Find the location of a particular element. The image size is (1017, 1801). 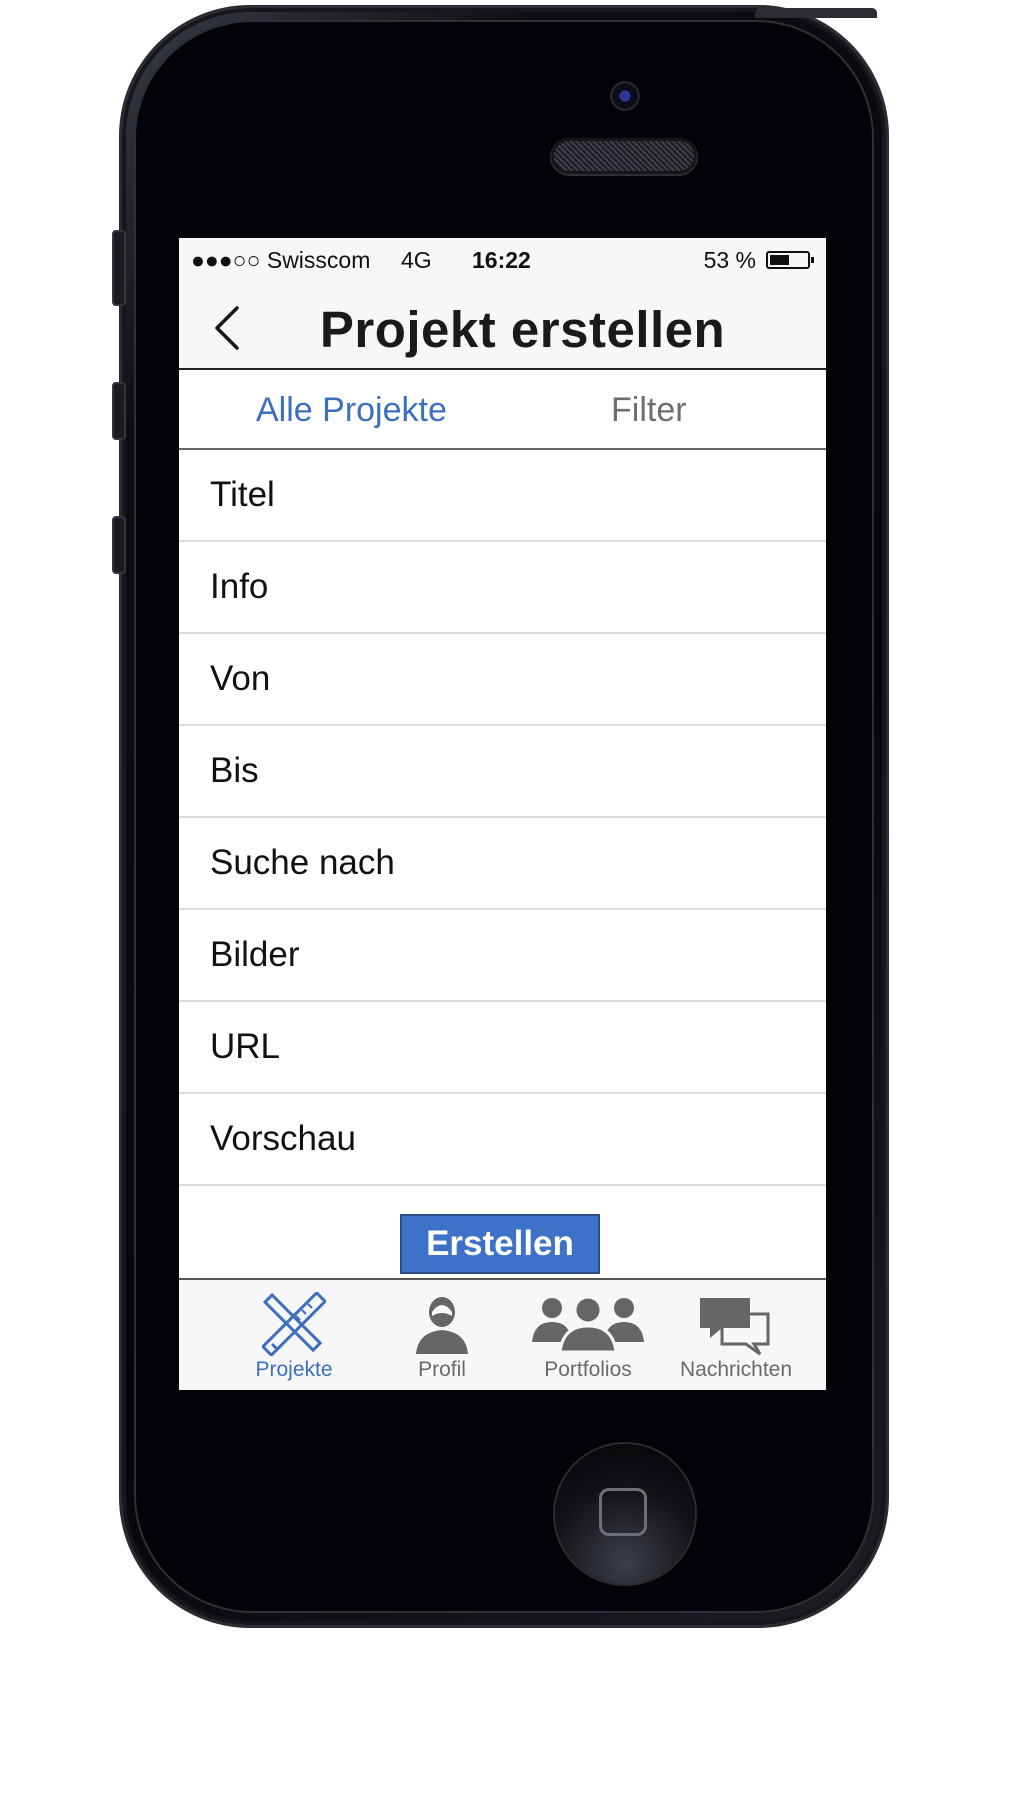

title-field: Titel is located at coordinates (502, 496).